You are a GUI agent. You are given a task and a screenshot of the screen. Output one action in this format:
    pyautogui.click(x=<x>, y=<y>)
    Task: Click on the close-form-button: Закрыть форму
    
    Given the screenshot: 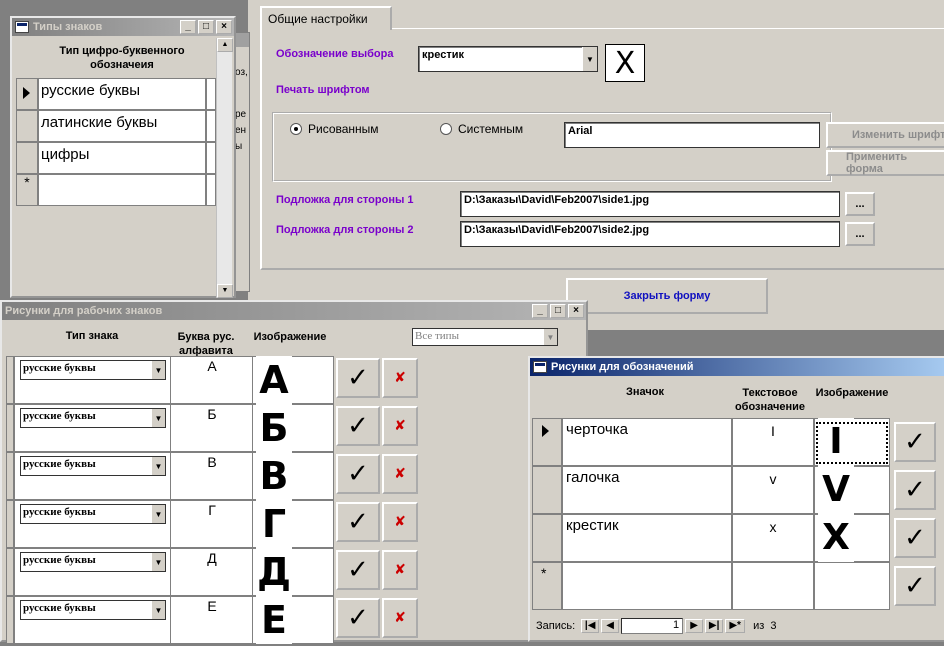 What is the action you would take?
    pyautogui.click(x=667, y=296)
    